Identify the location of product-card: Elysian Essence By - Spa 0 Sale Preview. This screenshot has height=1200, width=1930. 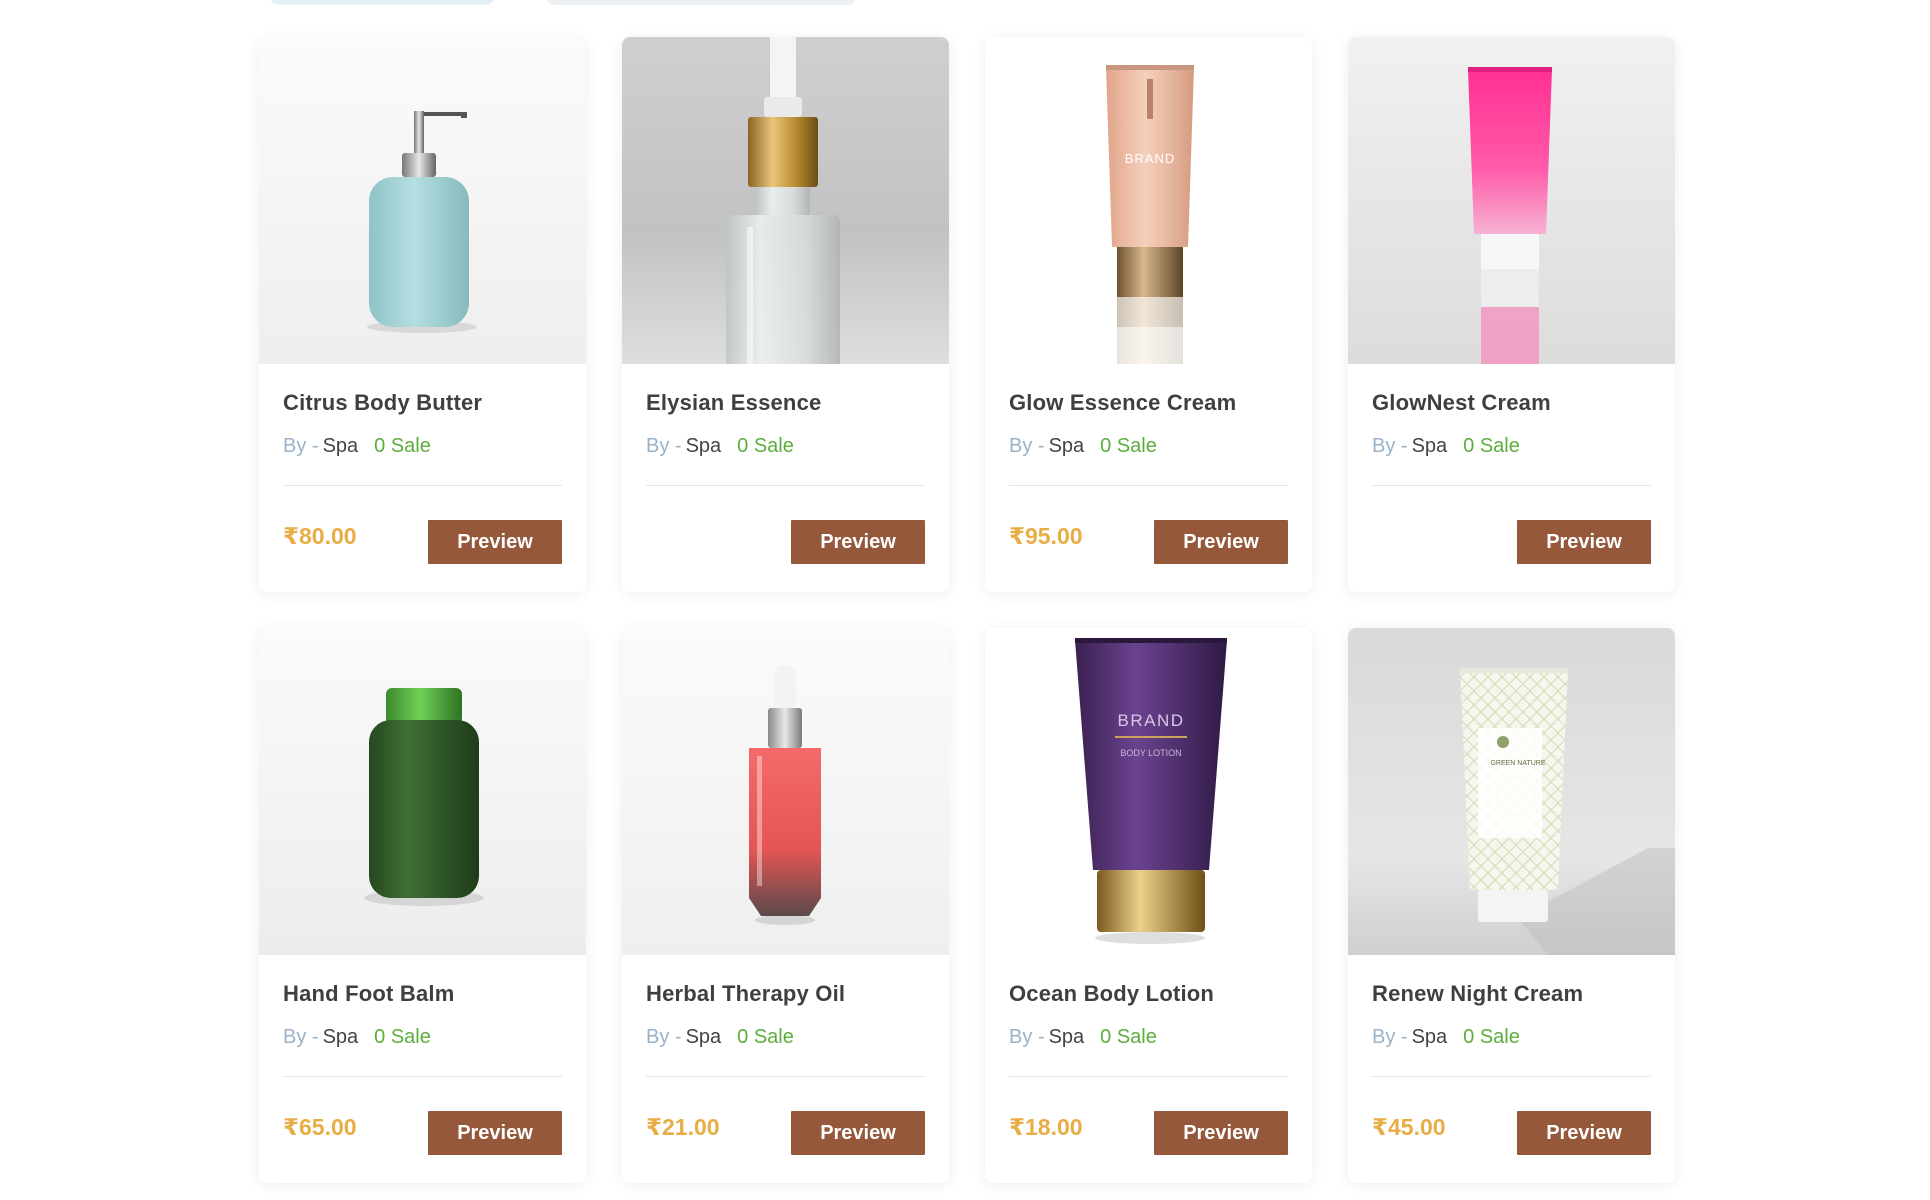
(785, 314).